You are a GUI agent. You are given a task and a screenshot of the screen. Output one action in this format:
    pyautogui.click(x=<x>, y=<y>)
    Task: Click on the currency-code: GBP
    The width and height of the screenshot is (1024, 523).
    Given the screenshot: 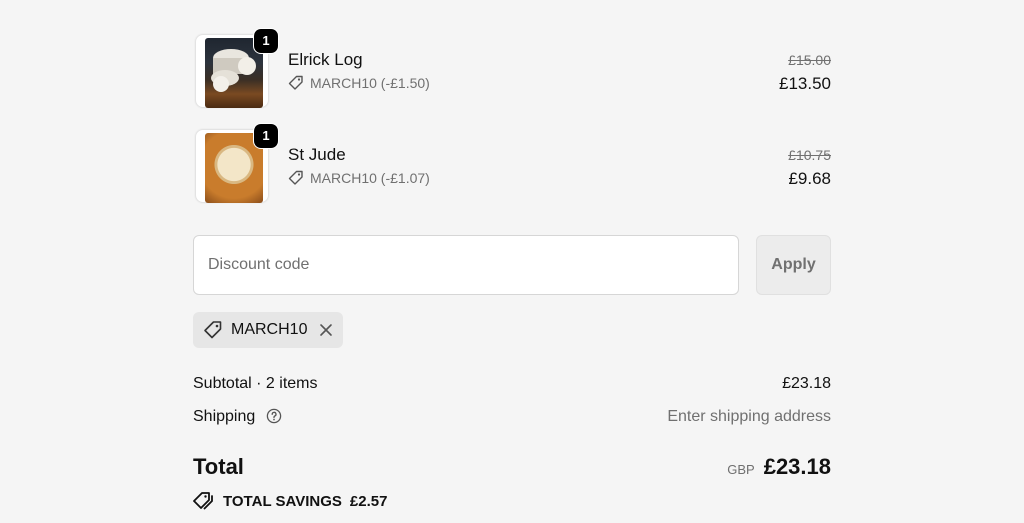 What is the action you would take?
    pyautogui.click(x=741, y=469)
    